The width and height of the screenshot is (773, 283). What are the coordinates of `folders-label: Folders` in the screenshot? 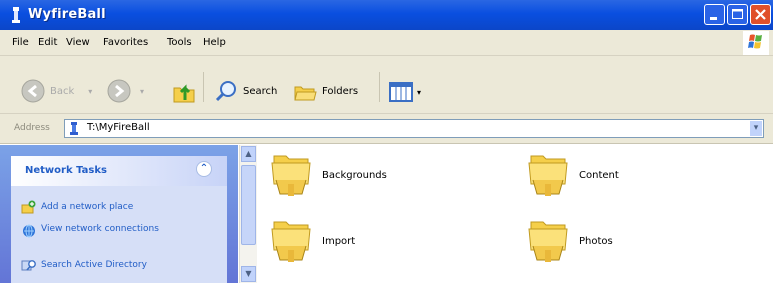 It's located at (340, 91).